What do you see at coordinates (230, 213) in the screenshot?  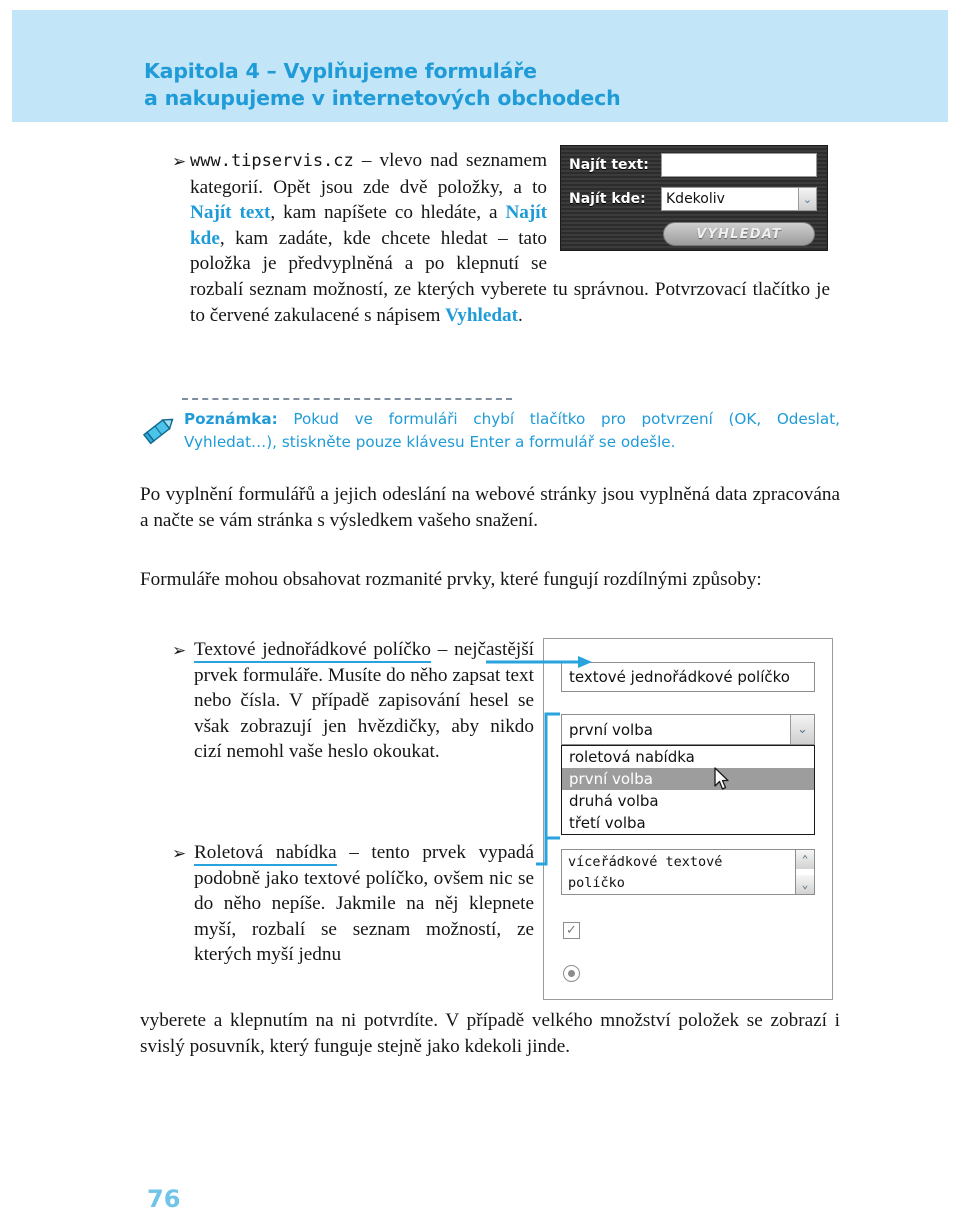 I see `intro-bold-najit-text: Najít text` at bounding box center [230, 213].